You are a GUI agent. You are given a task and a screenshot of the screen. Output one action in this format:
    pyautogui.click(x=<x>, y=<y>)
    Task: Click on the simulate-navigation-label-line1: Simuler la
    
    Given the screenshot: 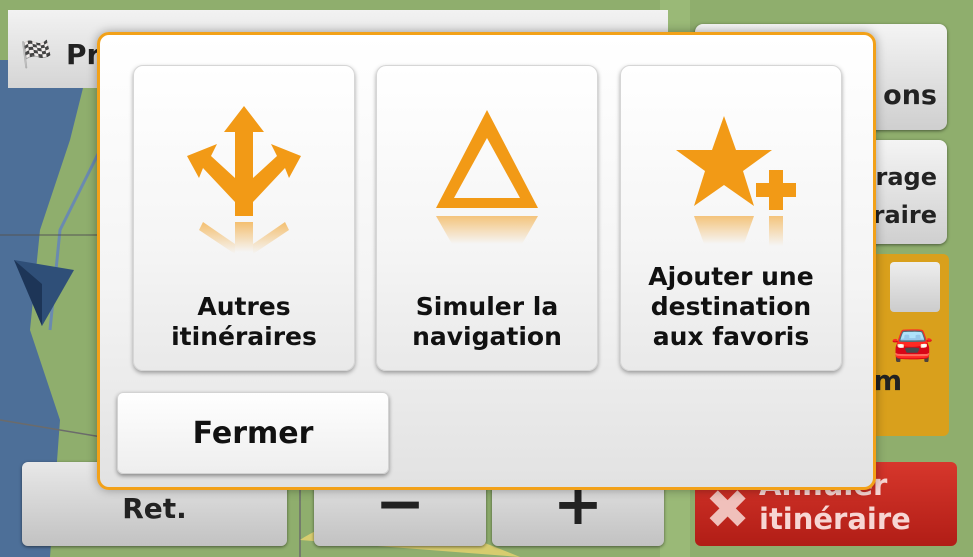 What is the action you would take?
    pyautogui.click(x=487, y=306)
    